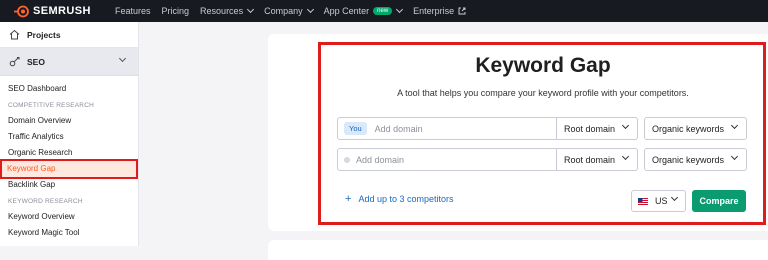 This screenshot has height=260, width=768. What do you see at coordinates (21, 11) in the screenshot?
I see `semrush-logo-icon` at bounding box center [21, 11].